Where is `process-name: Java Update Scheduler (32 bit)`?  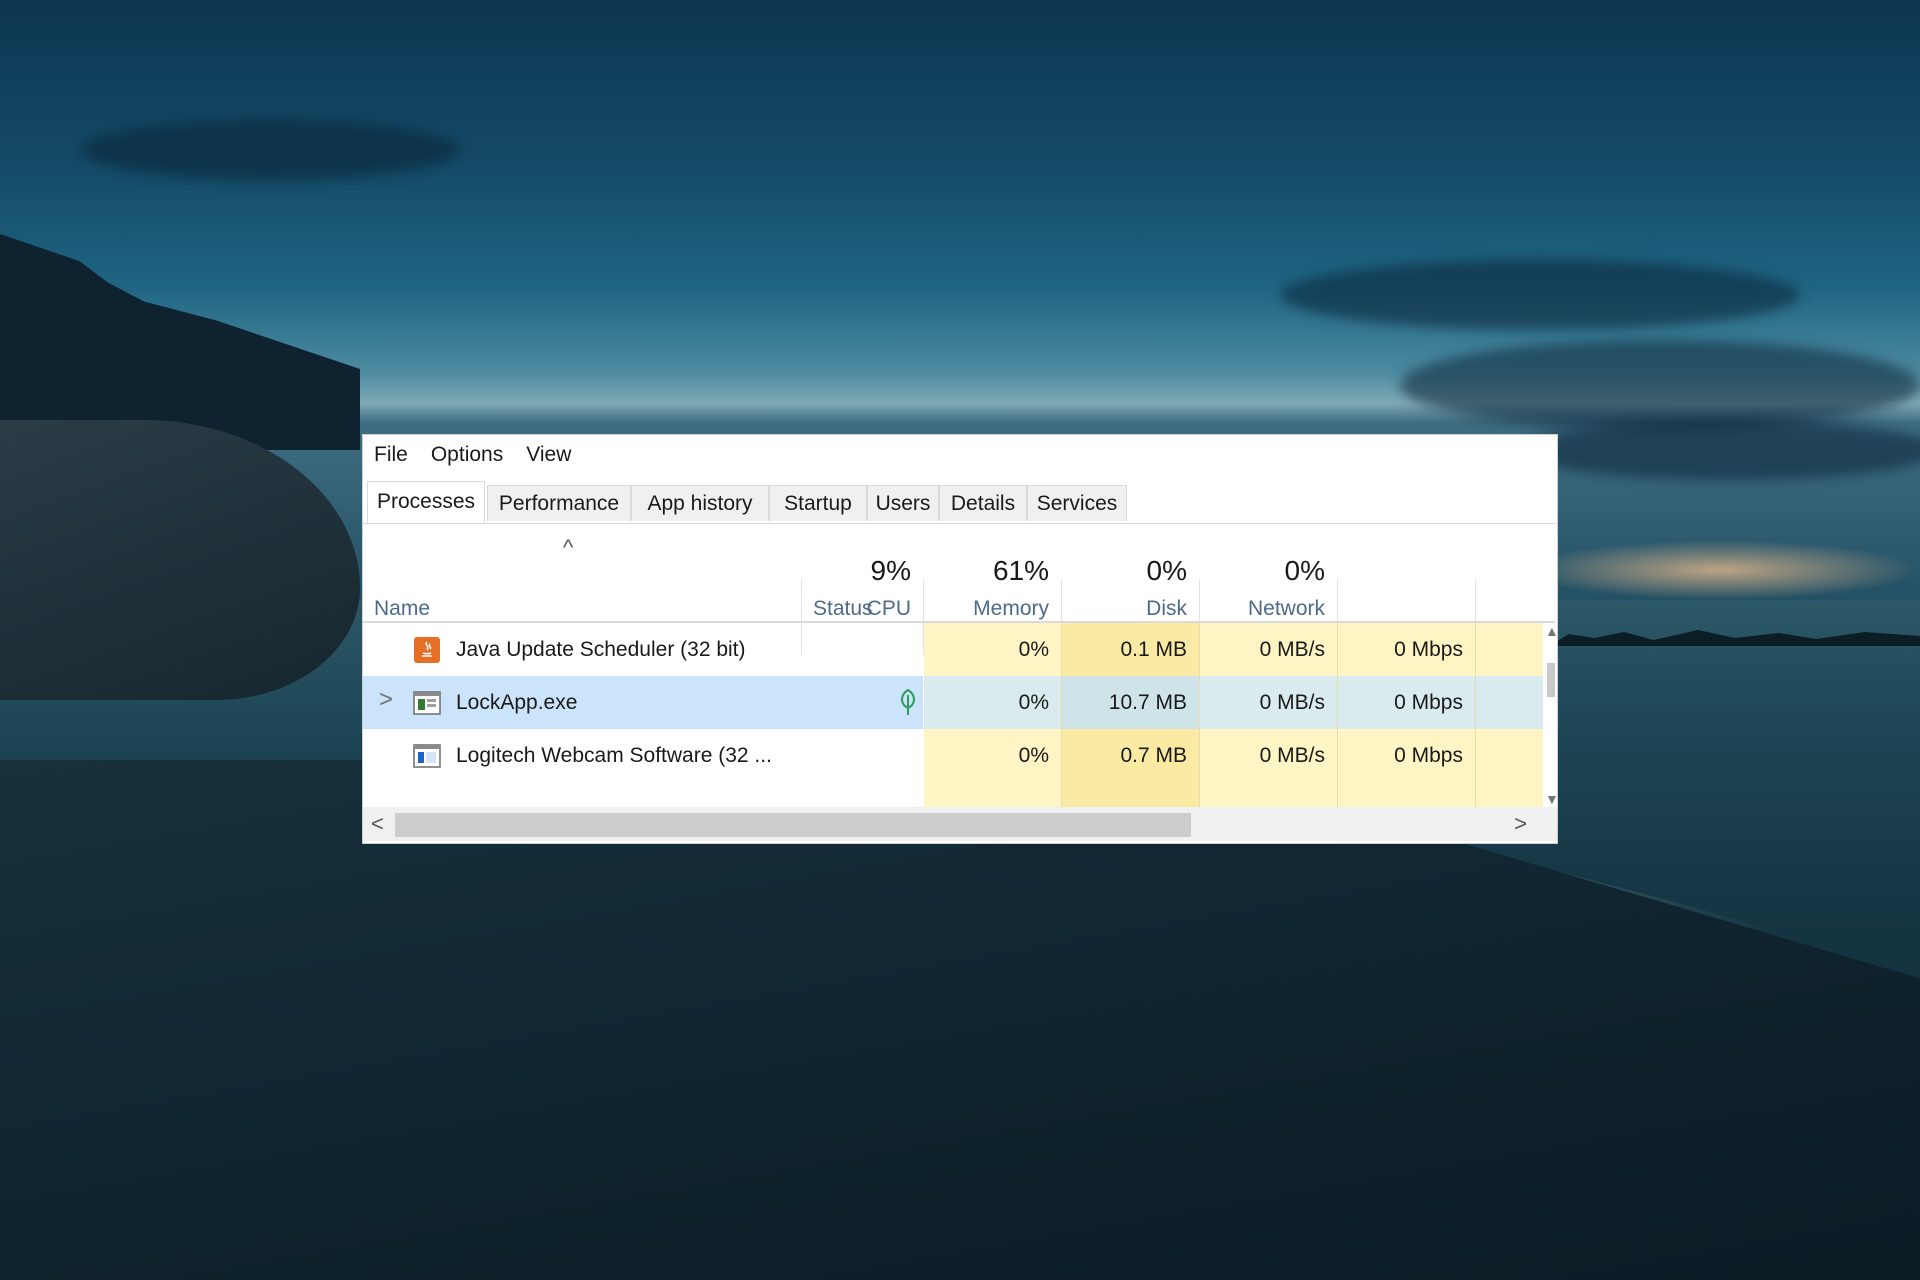 process-name: Java Update Scheduler (32 bit) is located at coordinates (601, 649).